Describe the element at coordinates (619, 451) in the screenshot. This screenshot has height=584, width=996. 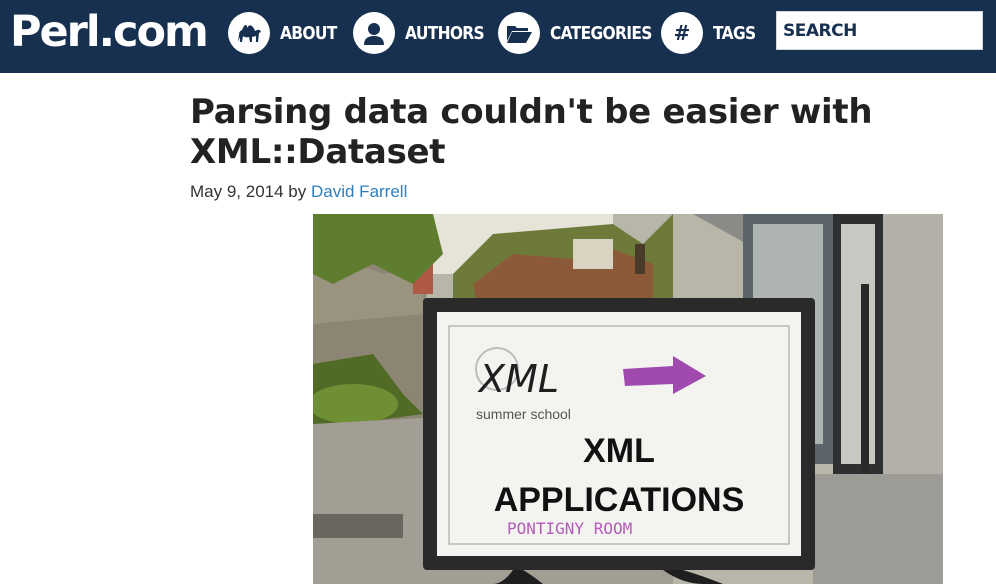
I see `sign-line1: XML` at that location.